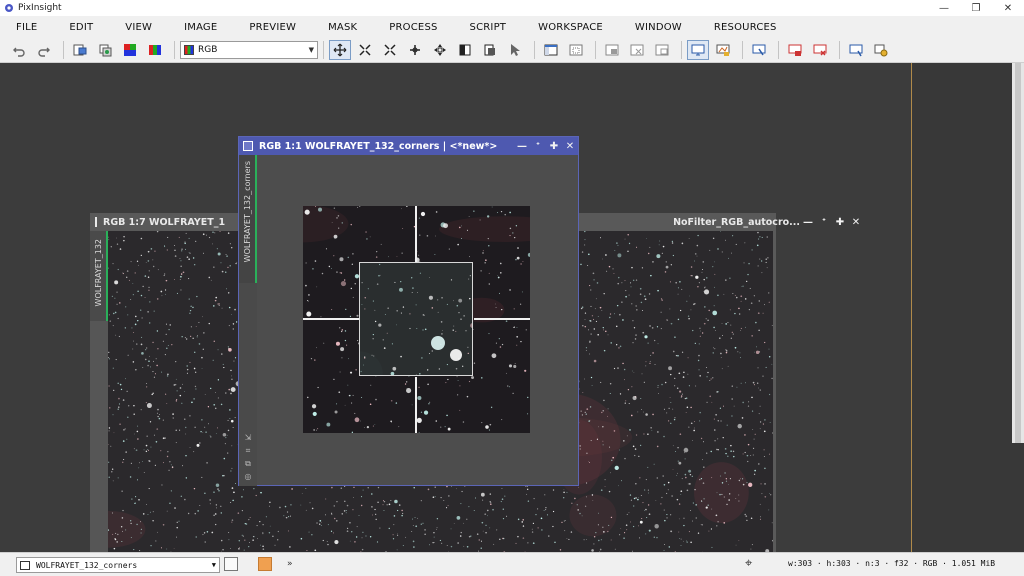 The image size is (1024, 576). I want to click on pixinsight-logo-icon, so click(9, 8).